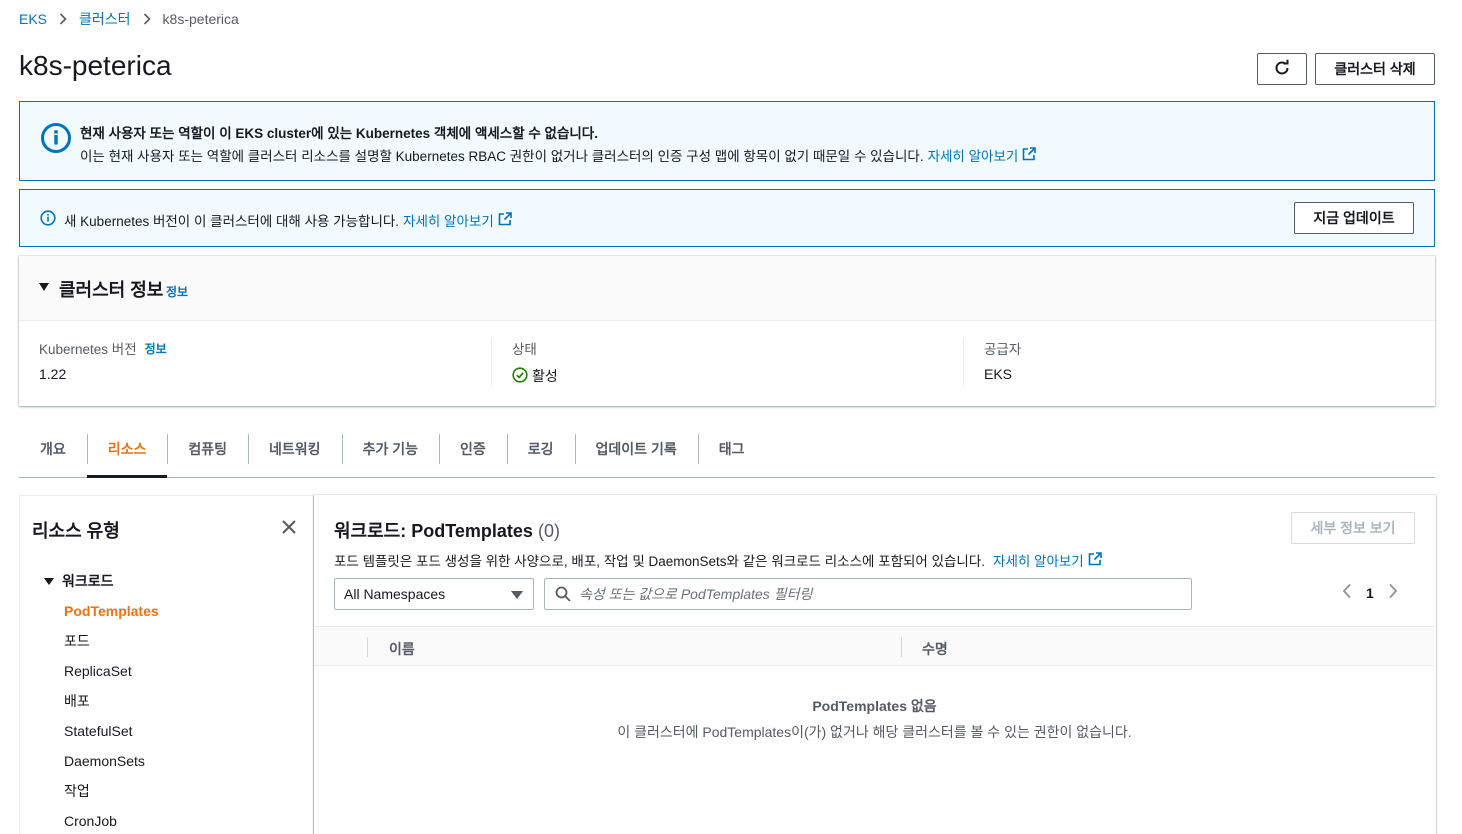  I want to click on status-label: 상태, so click(524, 349).